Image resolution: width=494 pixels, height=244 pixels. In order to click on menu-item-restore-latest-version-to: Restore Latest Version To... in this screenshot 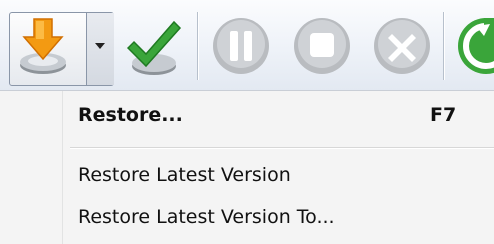, I will do `click(278, 217)`.